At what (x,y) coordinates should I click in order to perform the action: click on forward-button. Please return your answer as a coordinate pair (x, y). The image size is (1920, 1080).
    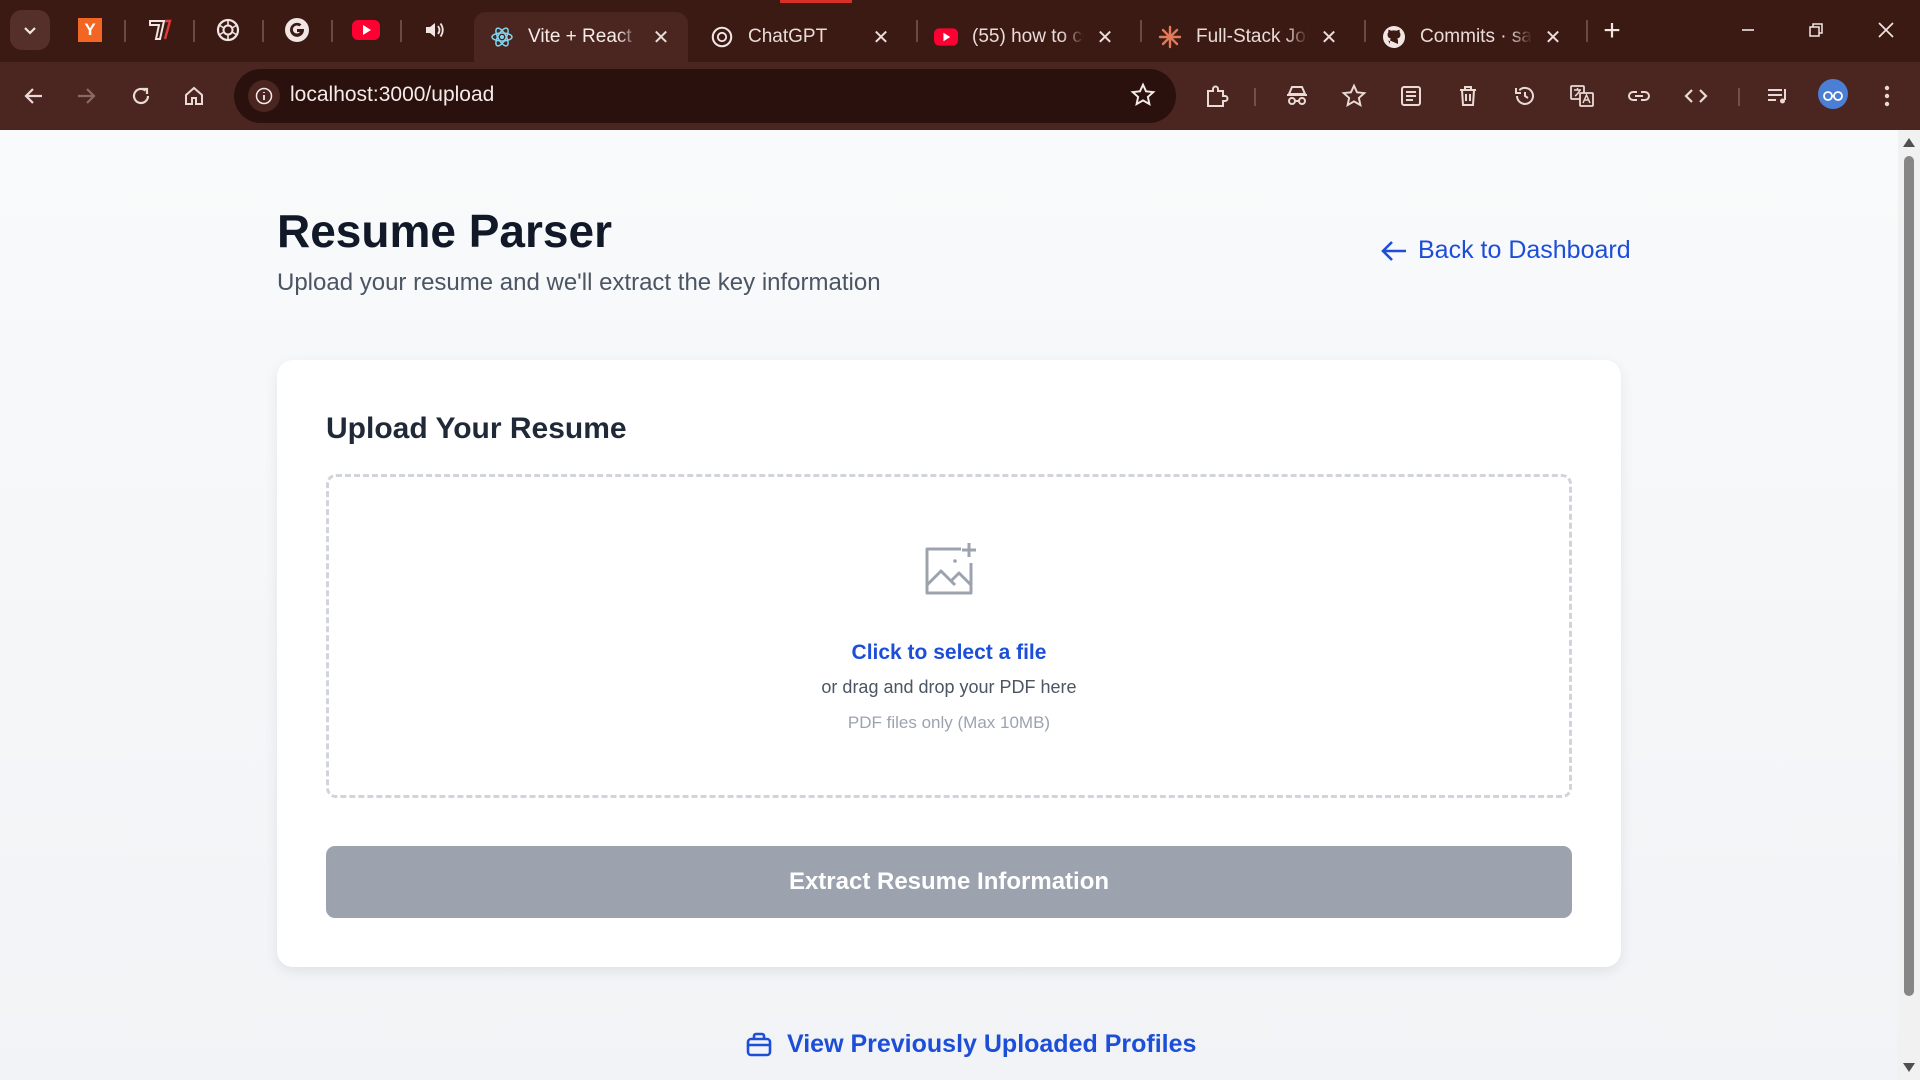
    Looking at the image, I should click on (86, 96).